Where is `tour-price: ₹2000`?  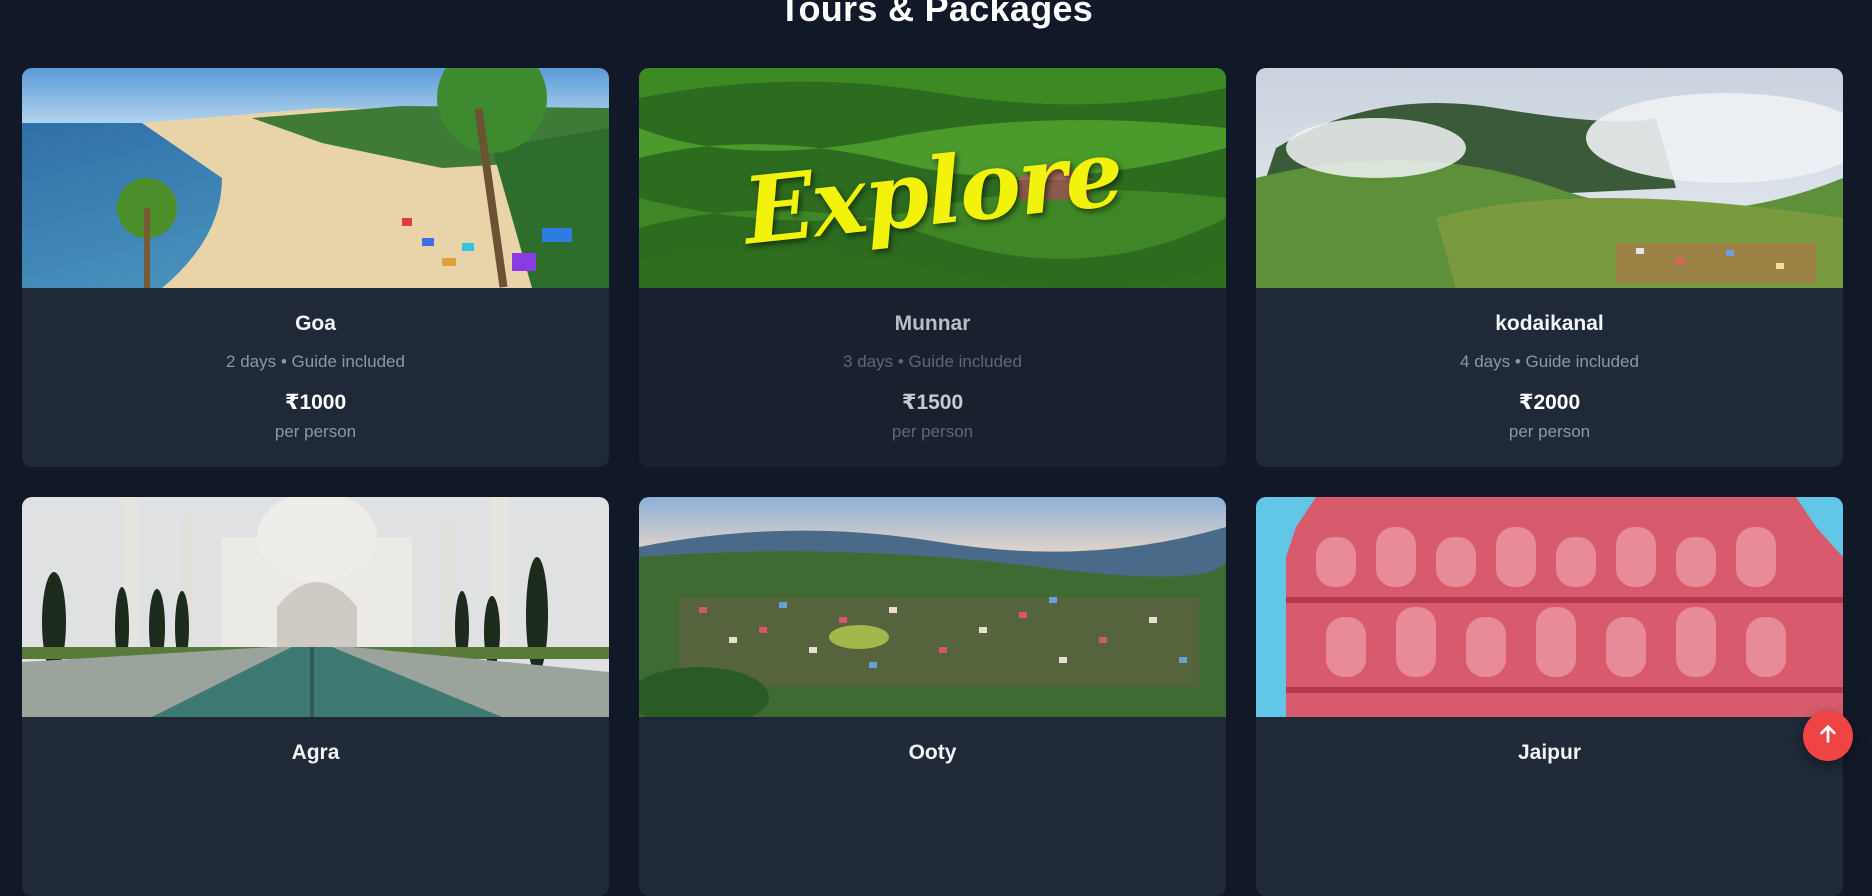
tour-price: ₹2000 is located at coordinates (1549, 402).